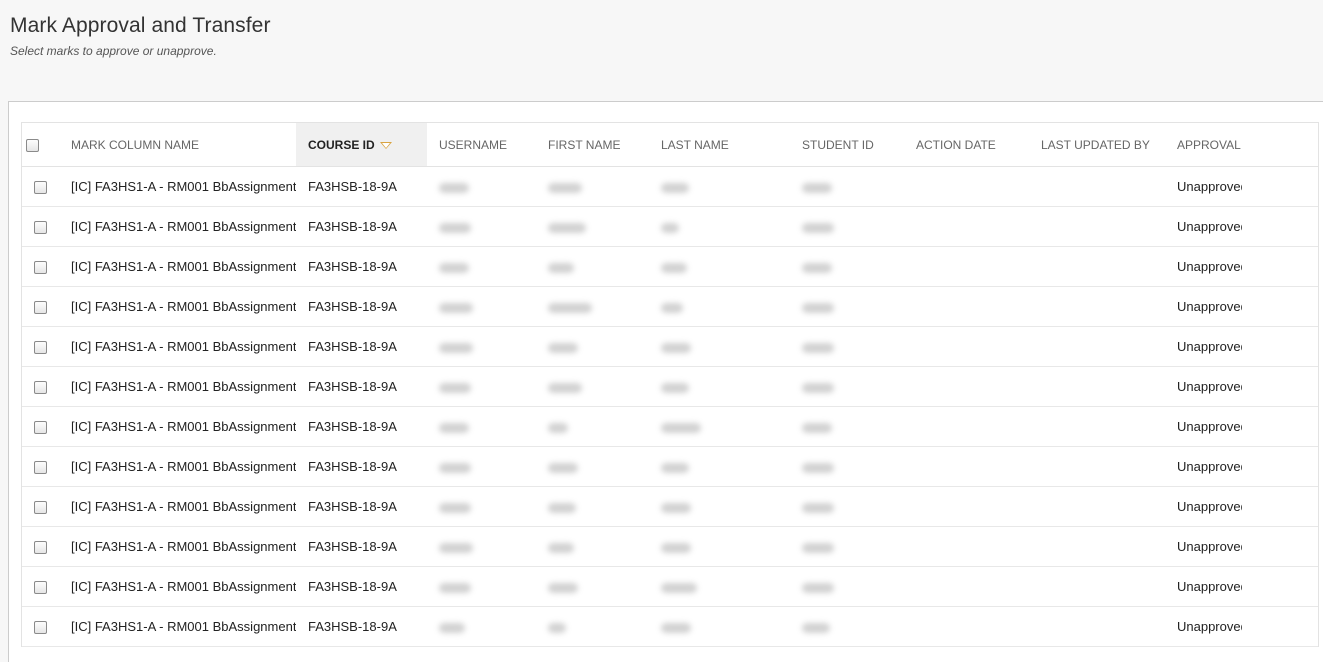  I want to click on select-all-checkbox, so click(32, 145).